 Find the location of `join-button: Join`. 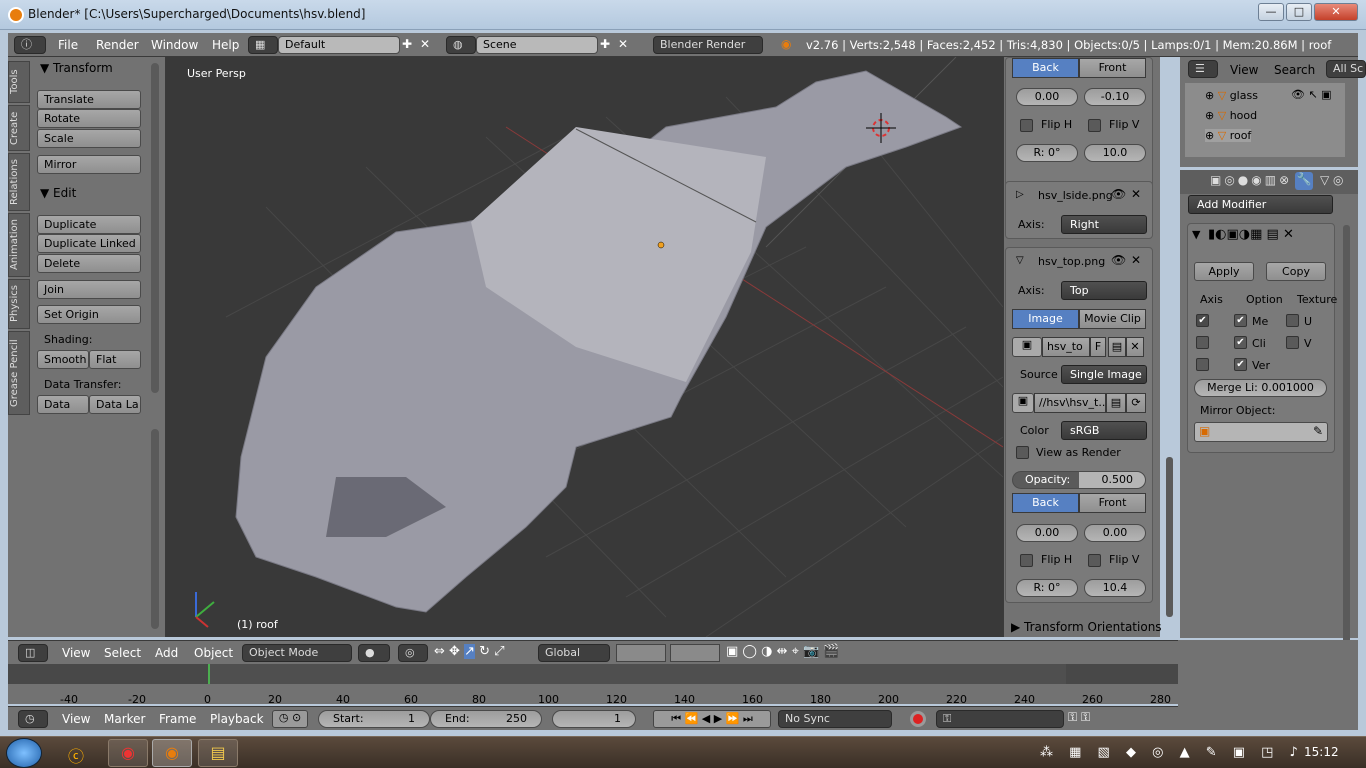

join-button: Join is located at coordinates (89, 289).